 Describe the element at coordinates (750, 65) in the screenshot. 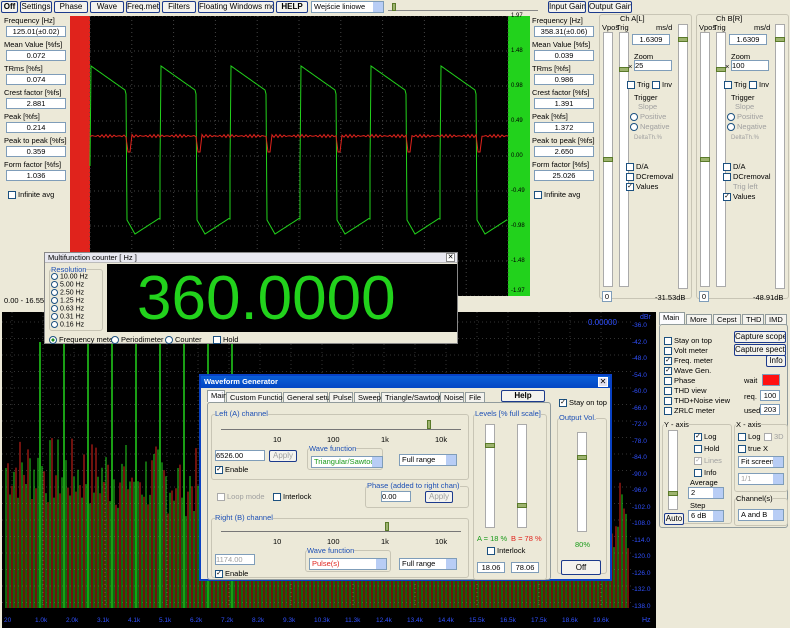

I see `ch-b-zoom-value: 100` at that location.